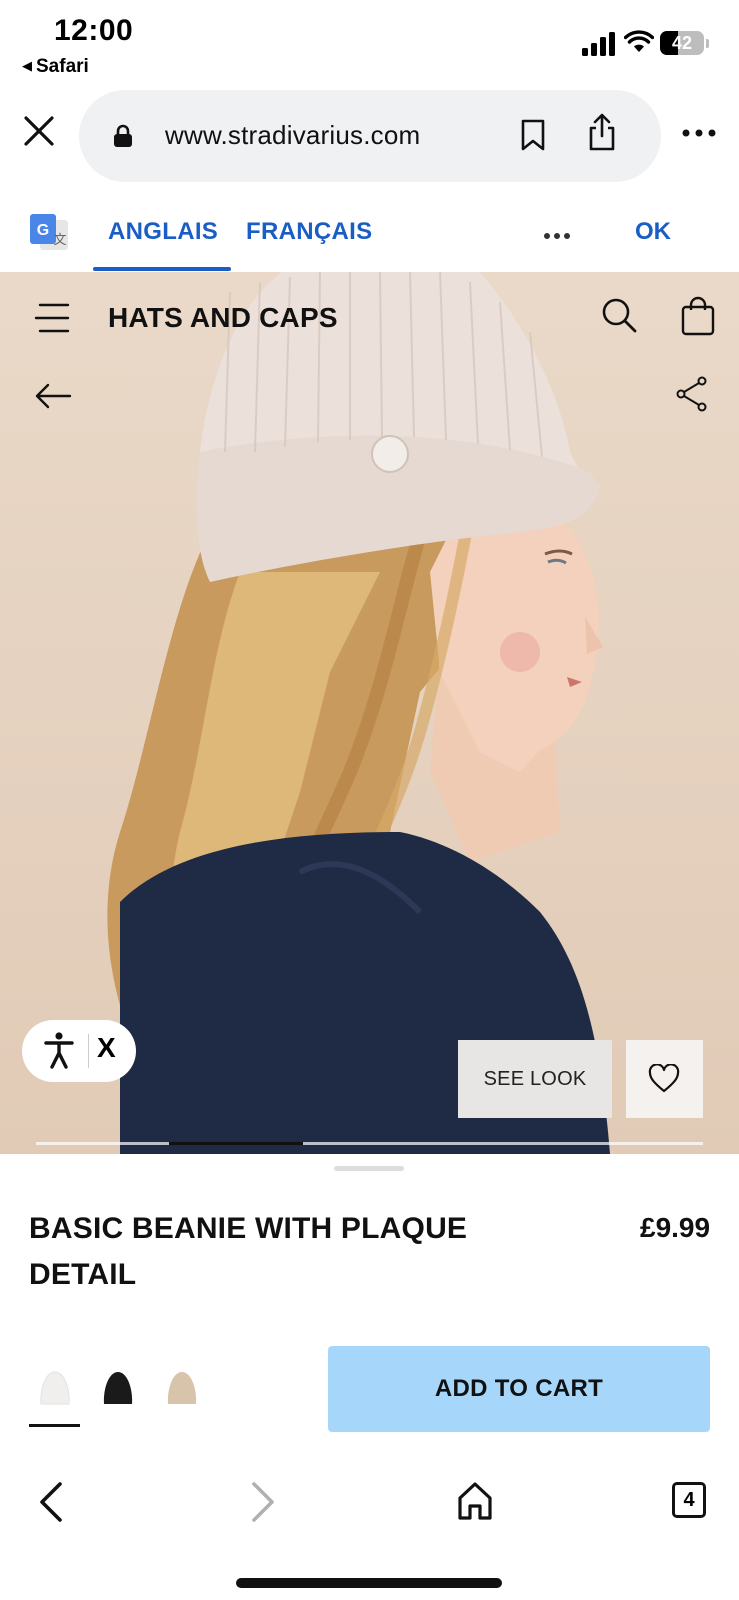  I want to click on share-icon, so click(602, 132).